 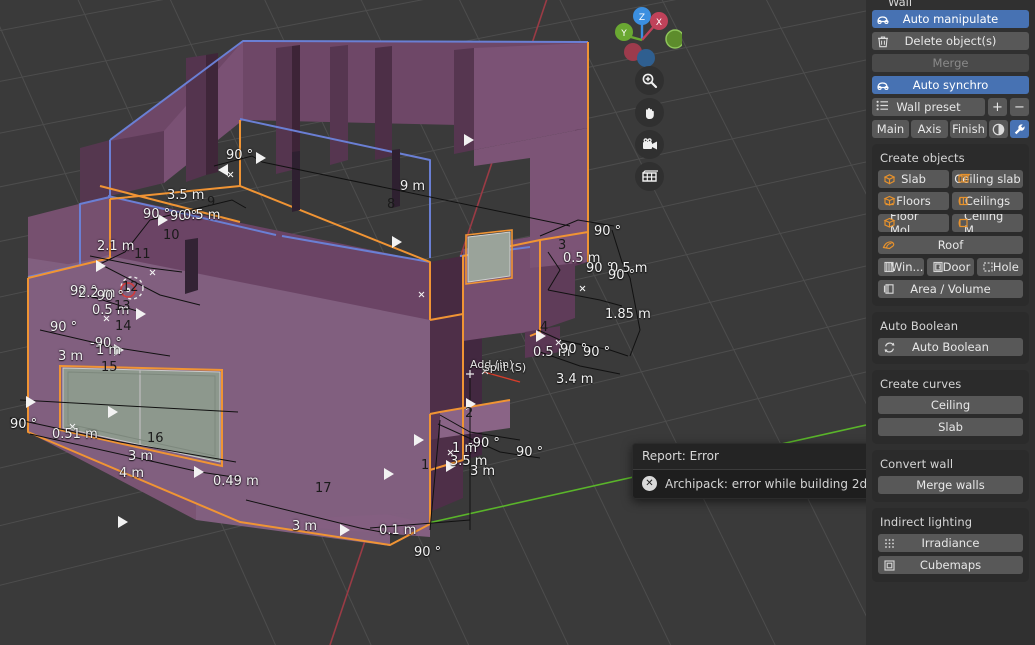 What do you see at coordinates (988, 267) in the screenshot?
I see `hole-icon` at bounding box center [988, 267].